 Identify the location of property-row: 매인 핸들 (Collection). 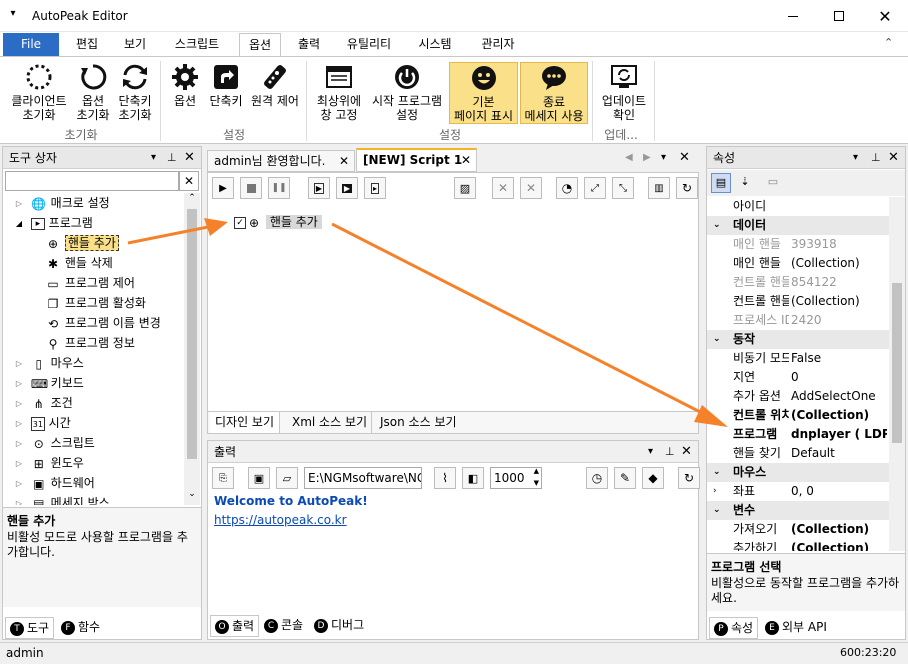
(798, 263).